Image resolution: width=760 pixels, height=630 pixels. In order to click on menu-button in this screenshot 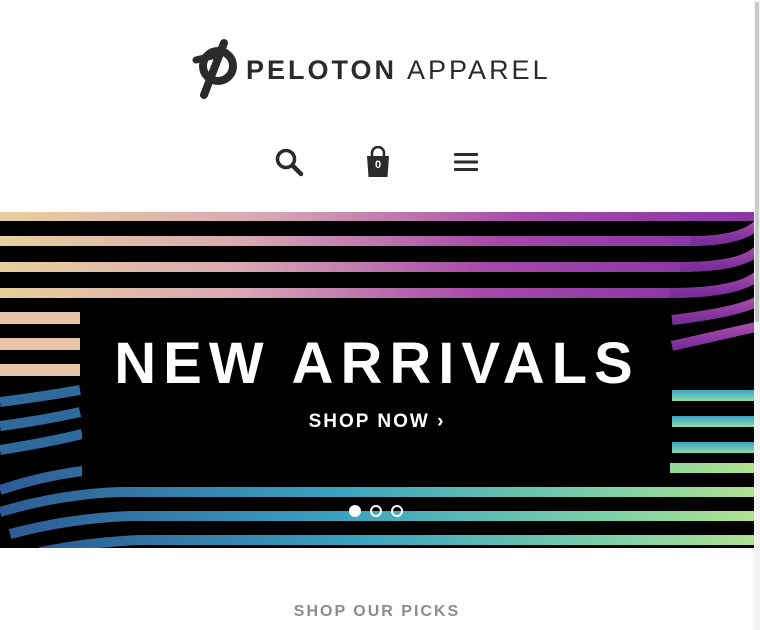, I will do `click(466, 162)`.